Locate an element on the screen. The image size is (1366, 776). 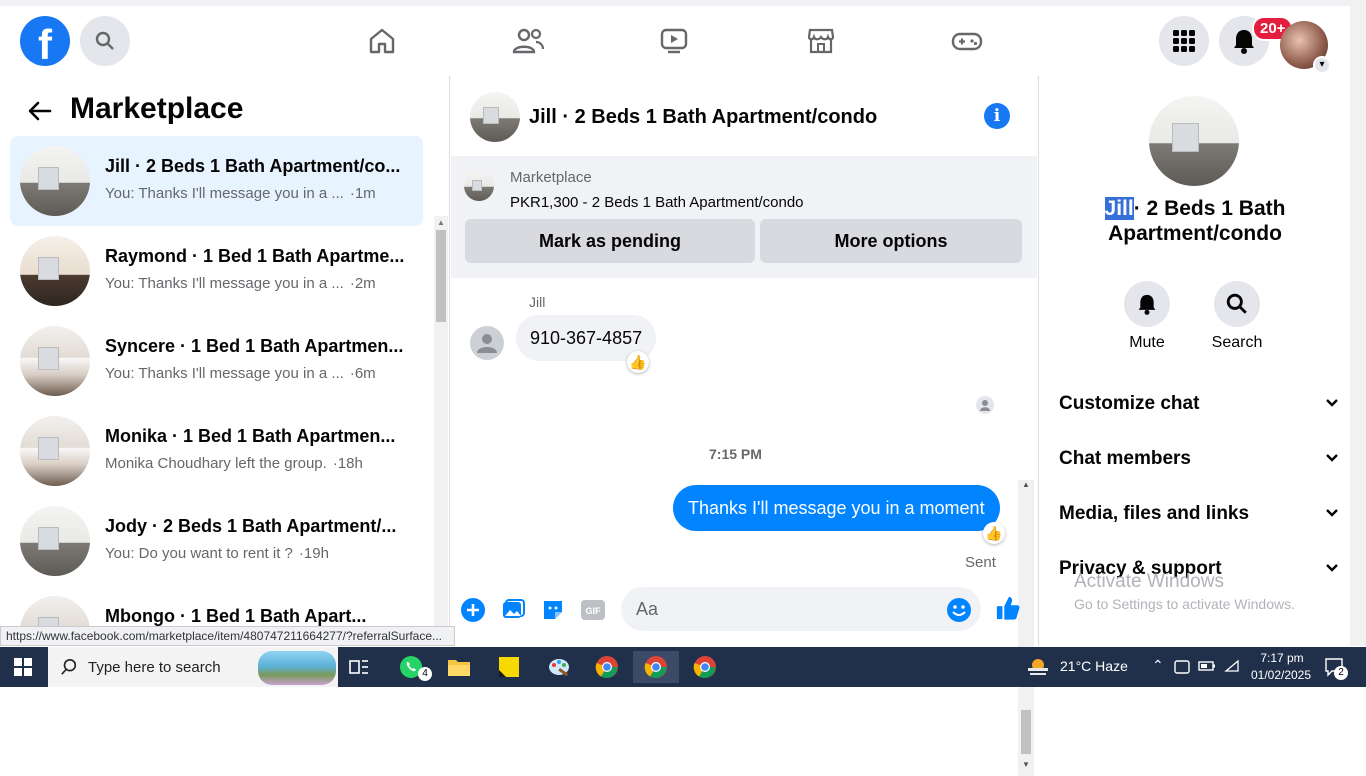
taskbar-search-box: Type here to search is located at coordinates (193, 667).